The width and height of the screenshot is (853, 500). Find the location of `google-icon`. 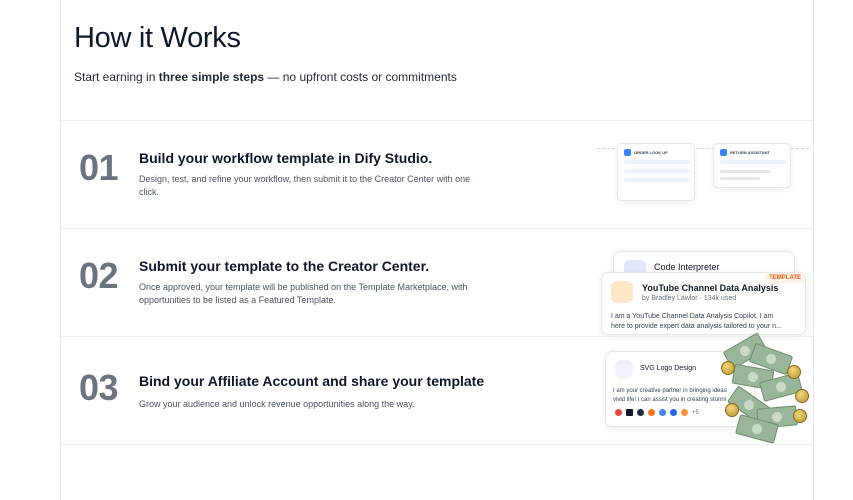

google-icon is located at coordinates (662, 412).